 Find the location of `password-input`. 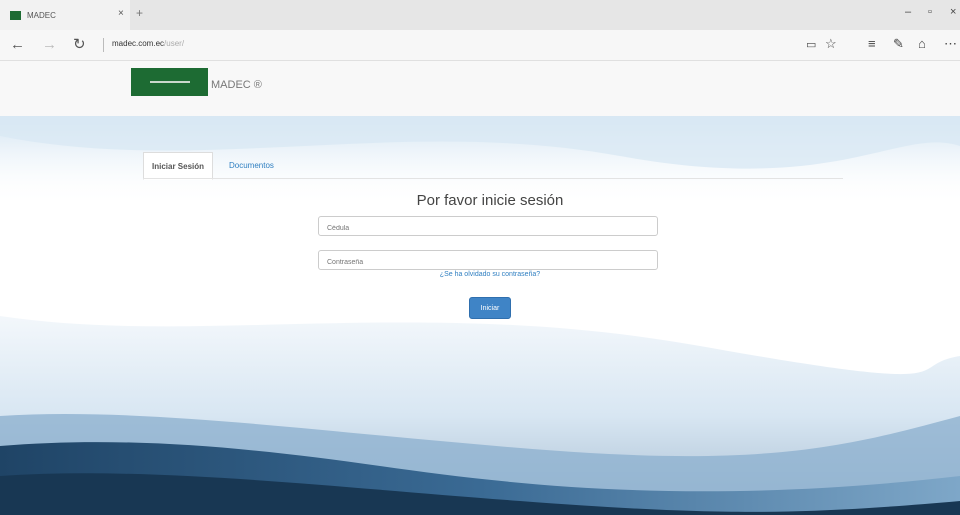

password-input is located at coordinates (488, 262).